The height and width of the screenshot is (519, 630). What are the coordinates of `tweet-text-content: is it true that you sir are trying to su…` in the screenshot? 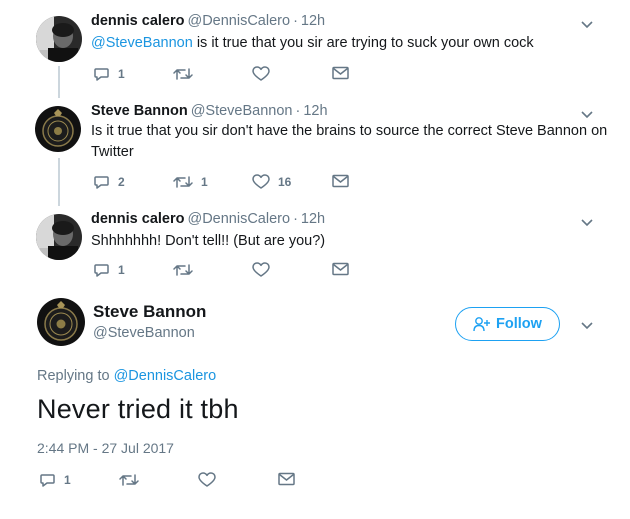 It's located at (363, 43).